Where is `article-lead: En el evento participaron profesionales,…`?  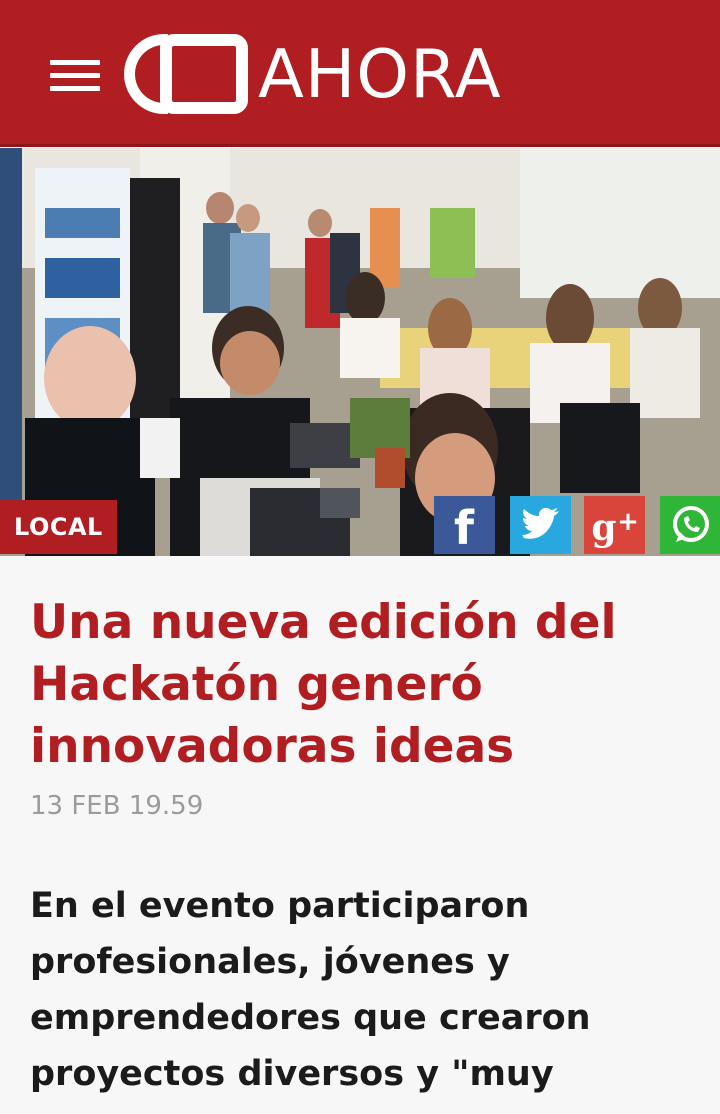 article-lead: En el evento participaron profesionales,… is located at coordinates (310, 990).